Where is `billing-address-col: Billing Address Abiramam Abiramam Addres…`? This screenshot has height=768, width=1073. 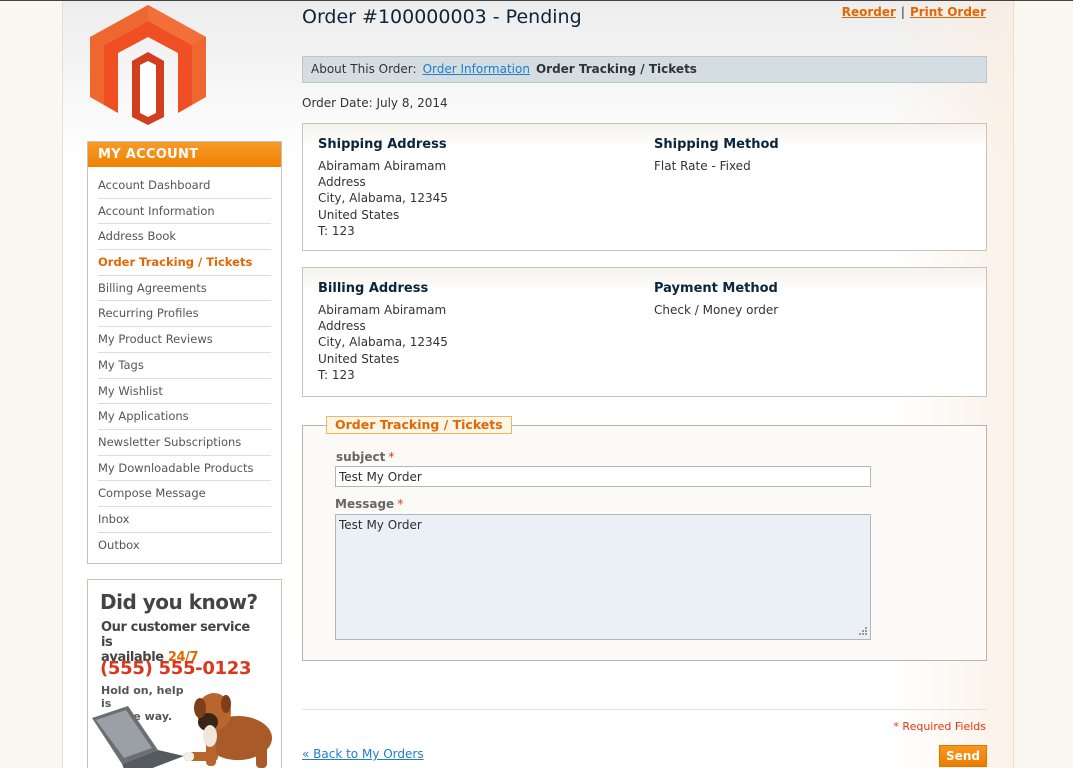 billing-address-col: Billing Address Abiramam Abiramam Addres… is located at coordinates (383, 332).